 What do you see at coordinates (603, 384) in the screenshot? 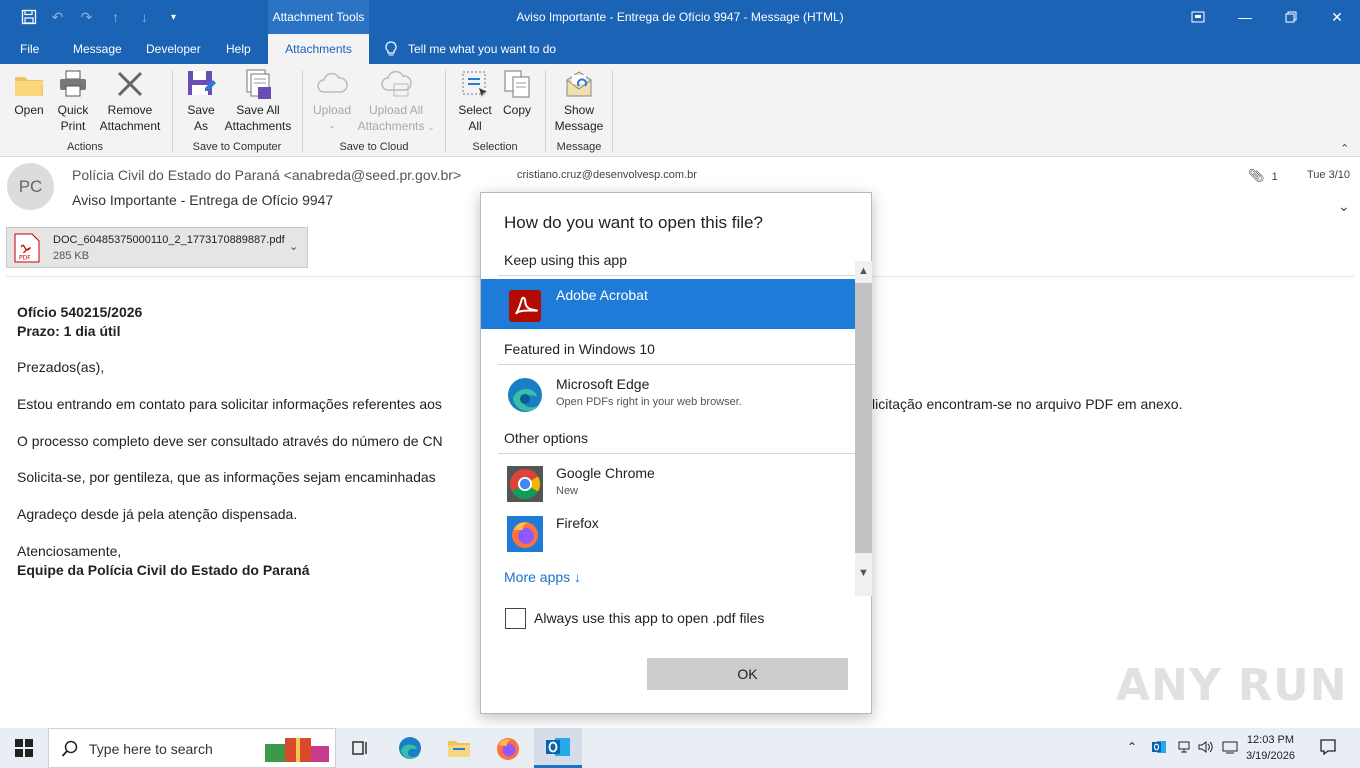
I see `app-name: Microsoft Edge` at bounding box center [603, 384].